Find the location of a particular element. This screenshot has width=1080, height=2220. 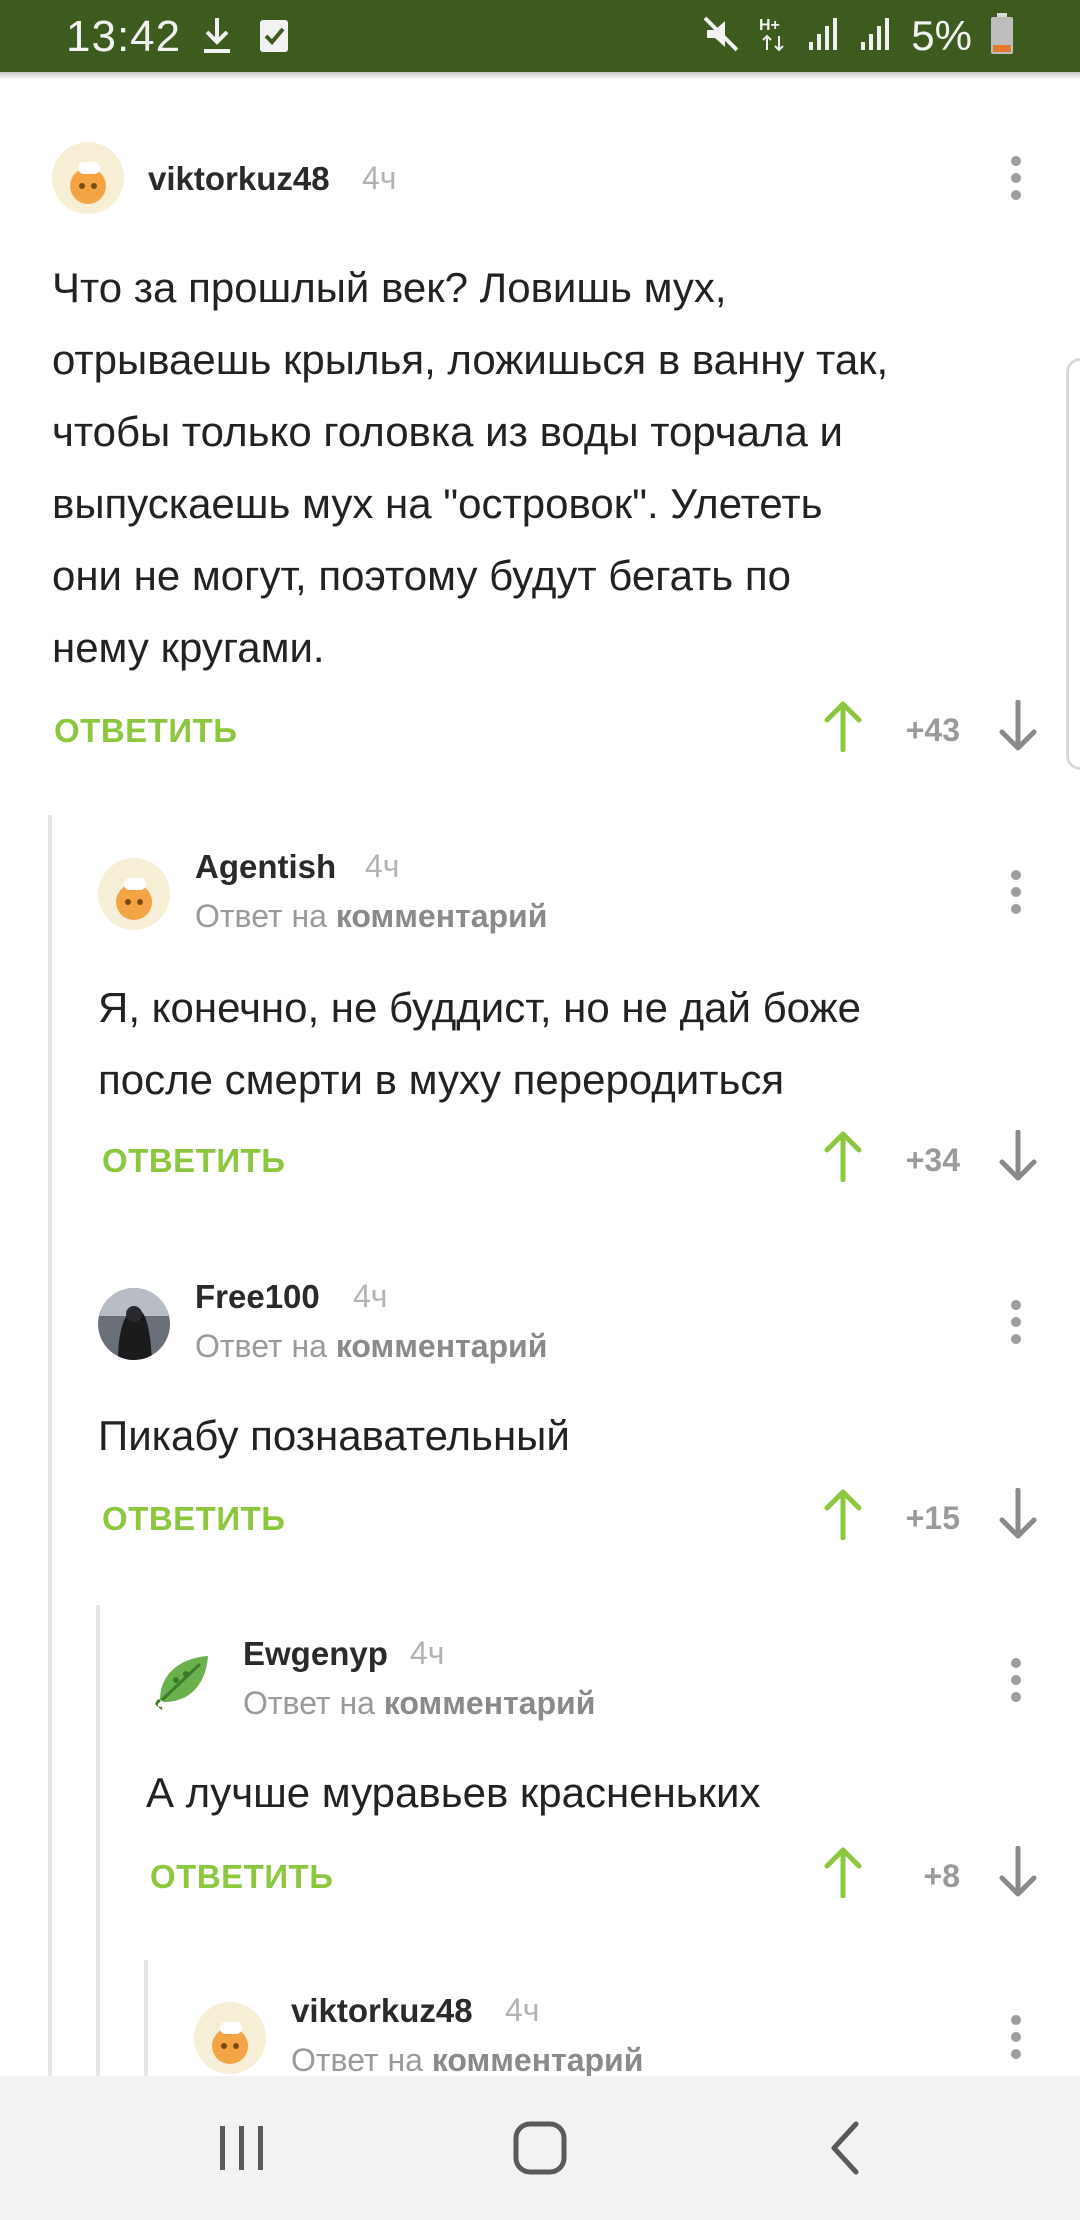

more-options-icon is located at coordinates (1016, 2040).